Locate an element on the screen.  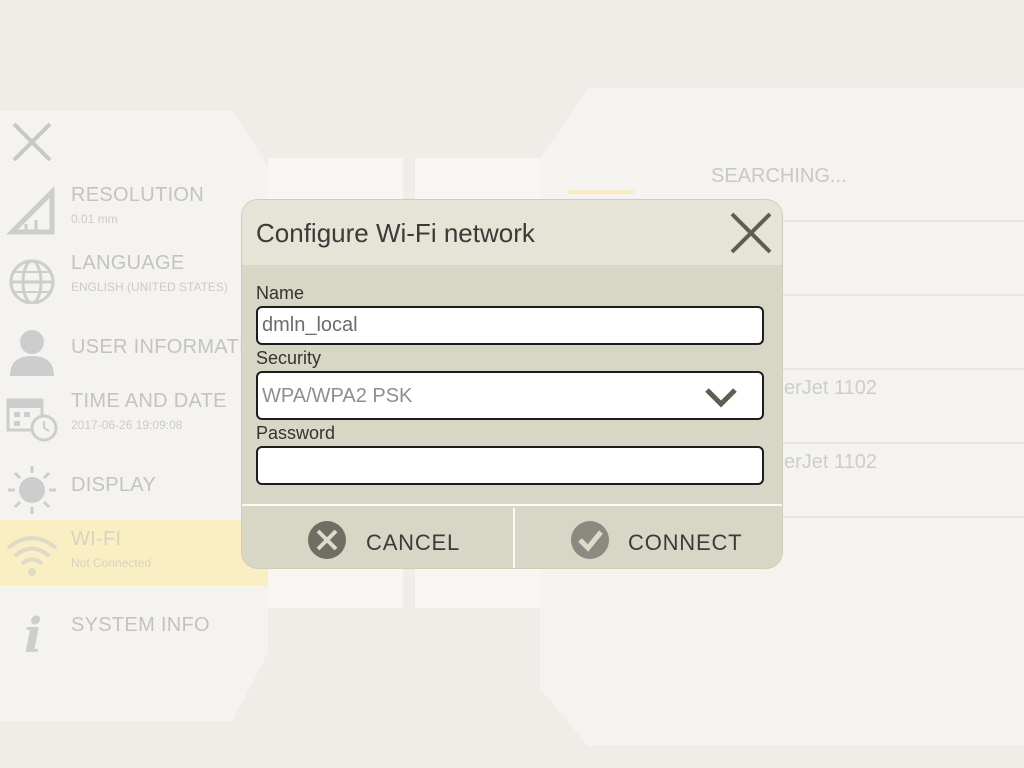
sun-icon is located at coordinates (32, 490).